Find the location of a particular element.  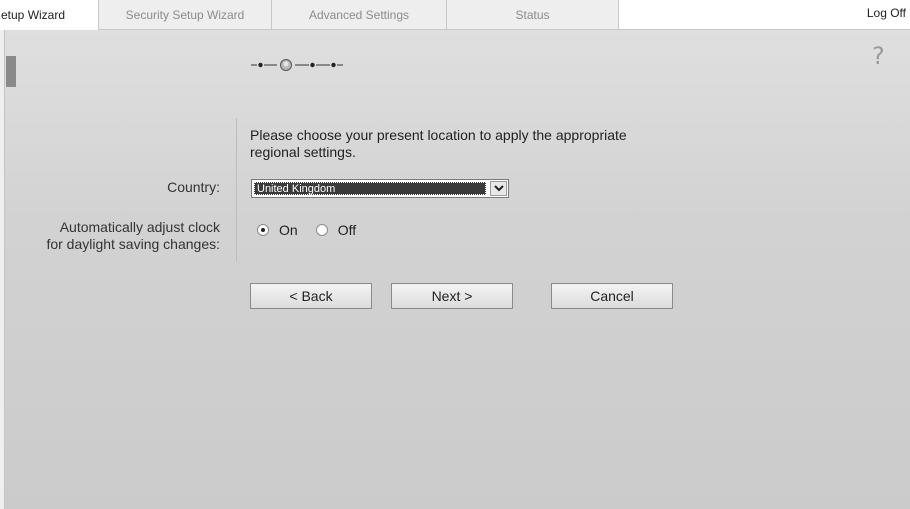

tab-advanced-settings: Advanced Settings is located at coordinates (359, 15).